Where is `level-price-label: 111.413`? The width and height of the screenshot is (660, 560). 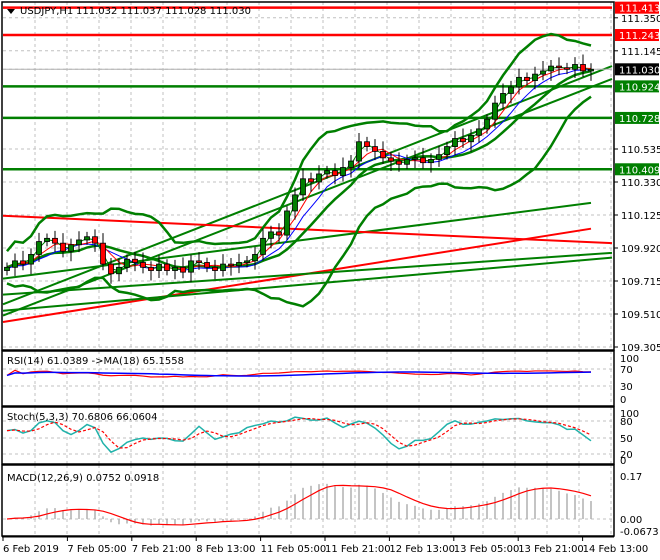
level-price-label: 111.413 is located at coordinates (639, 9).